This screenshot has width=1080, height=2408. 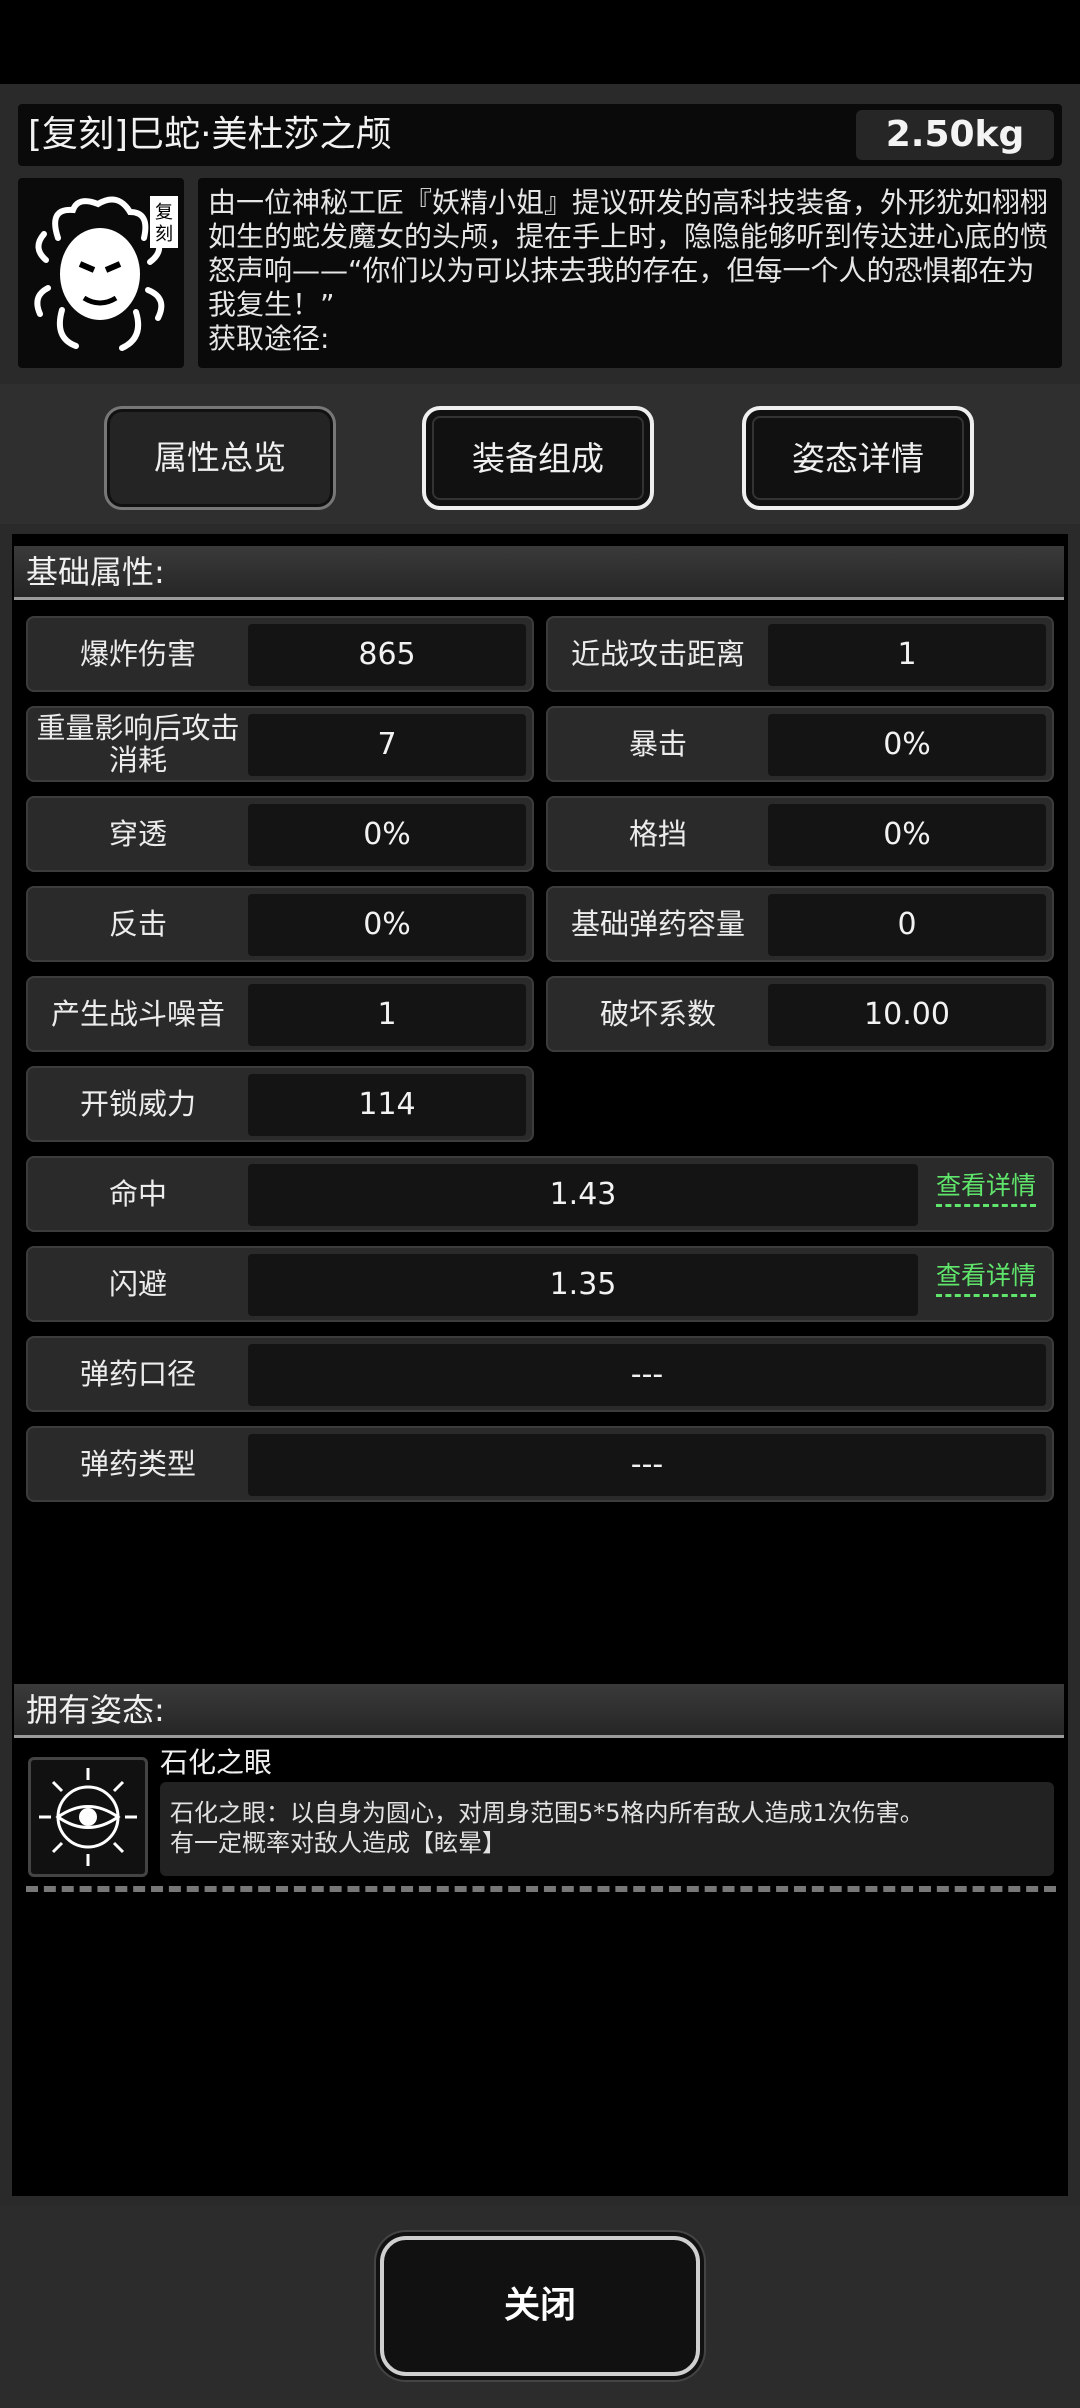 I want to click on stat-label: 暴击, so click(x=657, y=744).